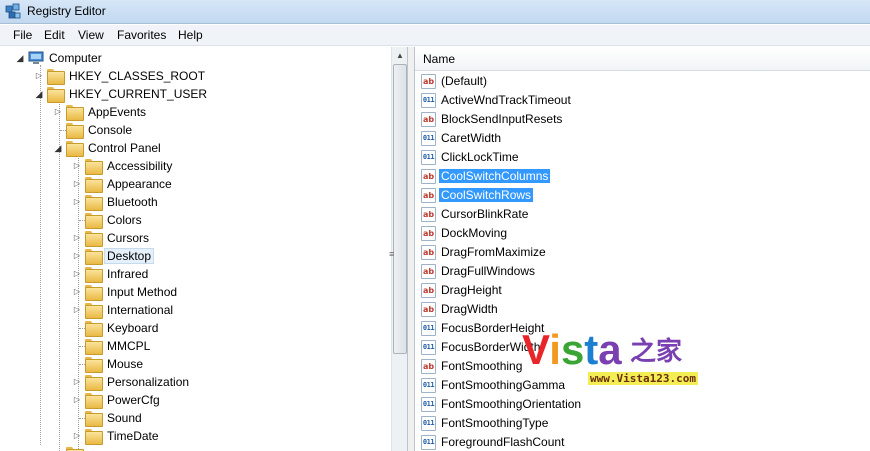 This screenshot has width=870, height=451. I want to click on computer-icon, so click(36, 57).